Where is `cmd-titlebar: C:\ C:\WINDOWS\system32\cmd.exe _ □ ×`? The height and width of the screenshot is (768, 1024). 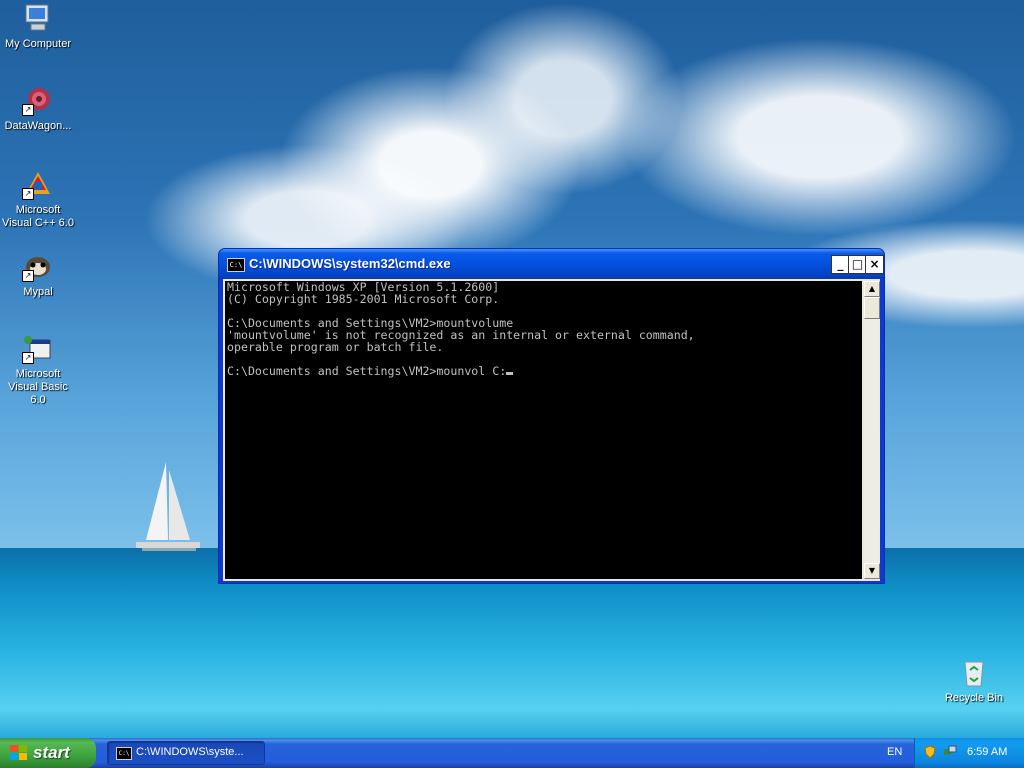 cmd-titlebar: C:\ C:\WINDOWS\system32\cmd.exe _ □ × is located at coordinates (551, 264).